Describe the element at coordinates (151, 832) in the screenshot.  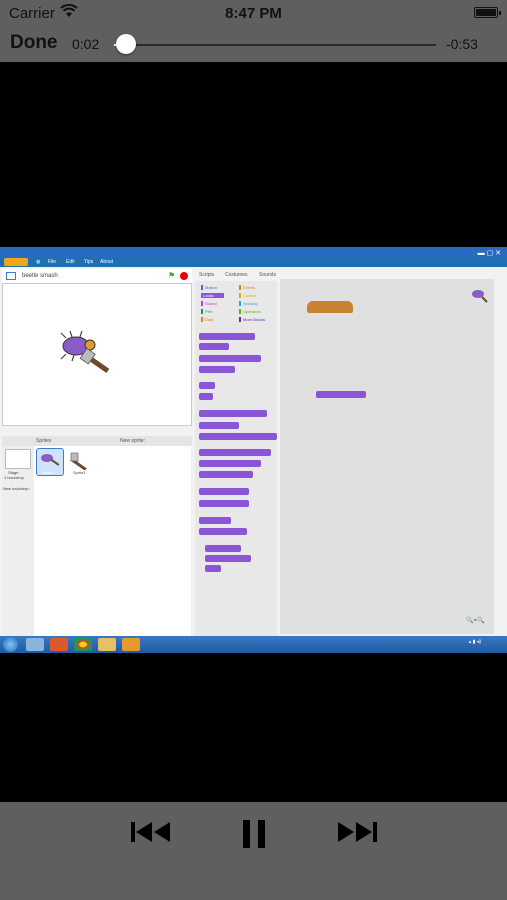
I see `previous-track-icon` at that location.